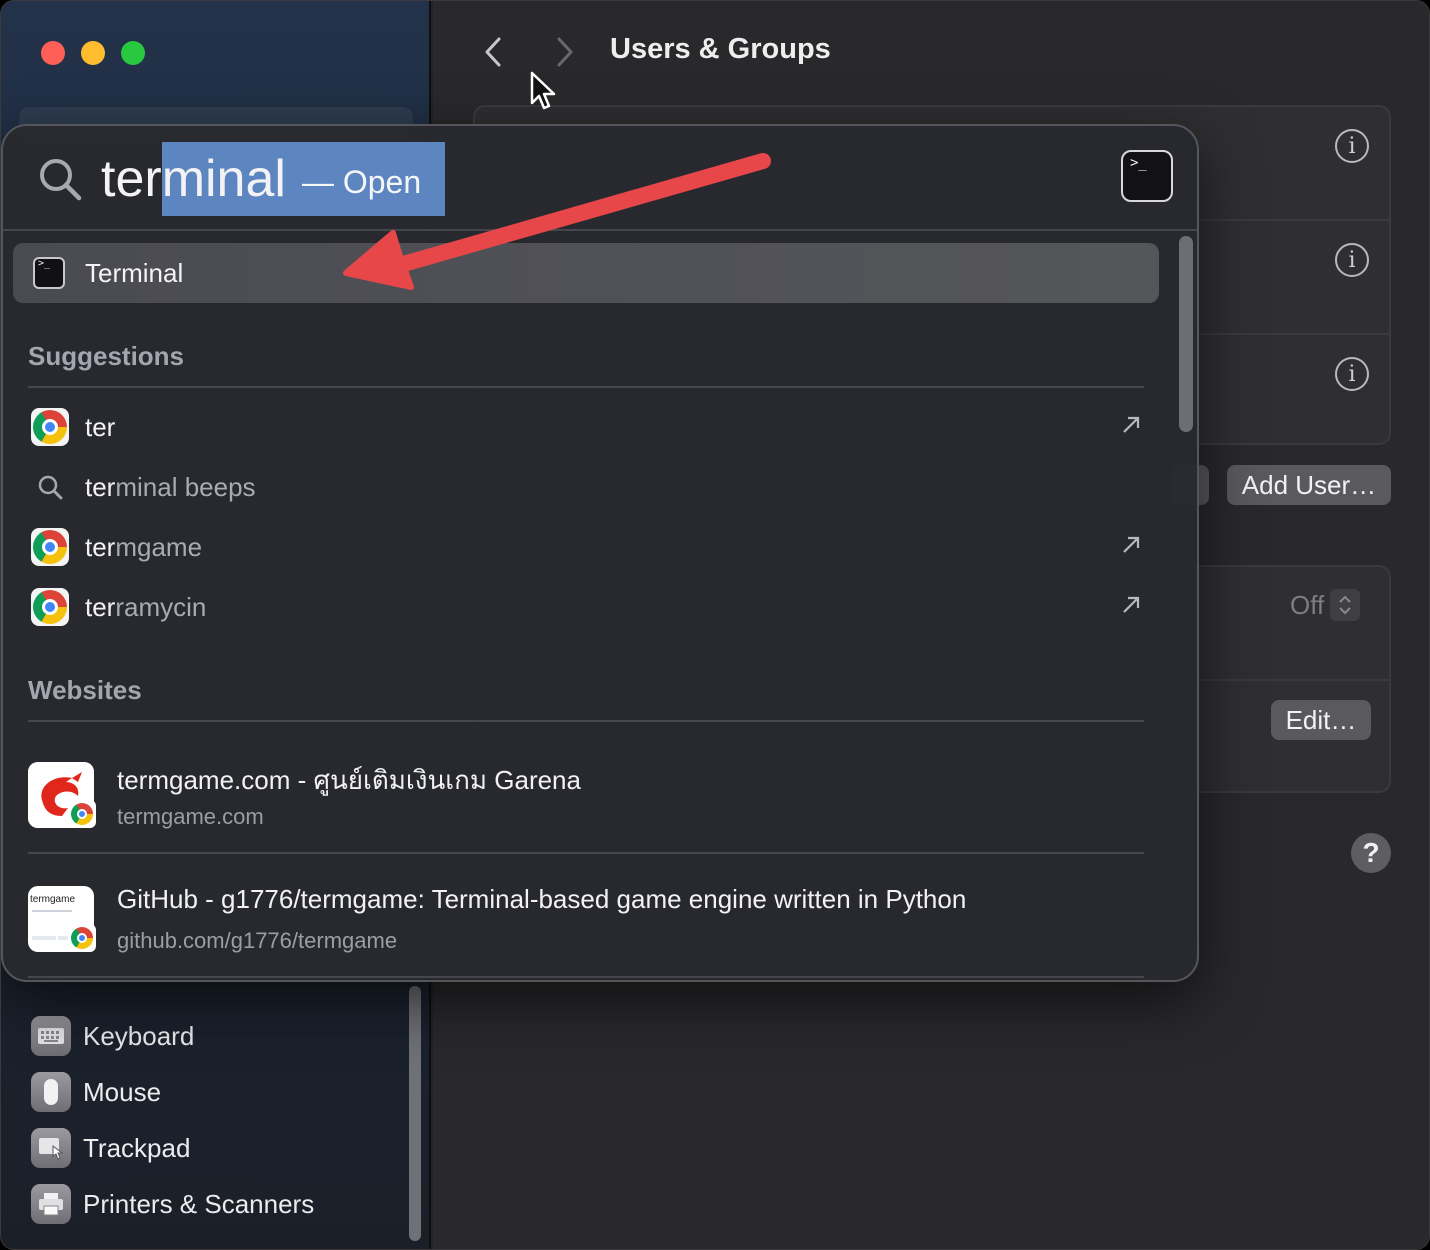  What do you see at coordinates (185, 486) in the screenshot?
I see `suggestion-rest: minal beeps` at bounding box center [185, 486].